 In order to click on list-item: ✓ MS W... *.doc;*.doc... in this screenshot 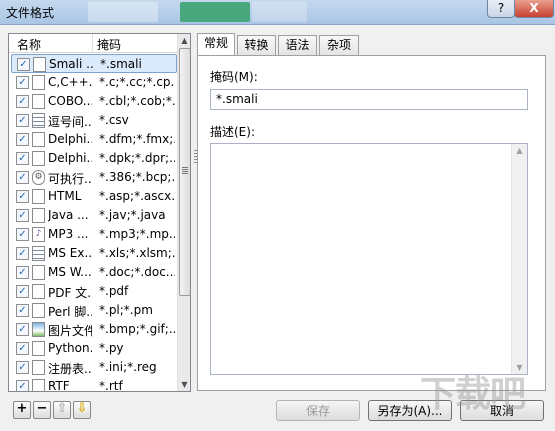, I will do `click(94, 272)`.